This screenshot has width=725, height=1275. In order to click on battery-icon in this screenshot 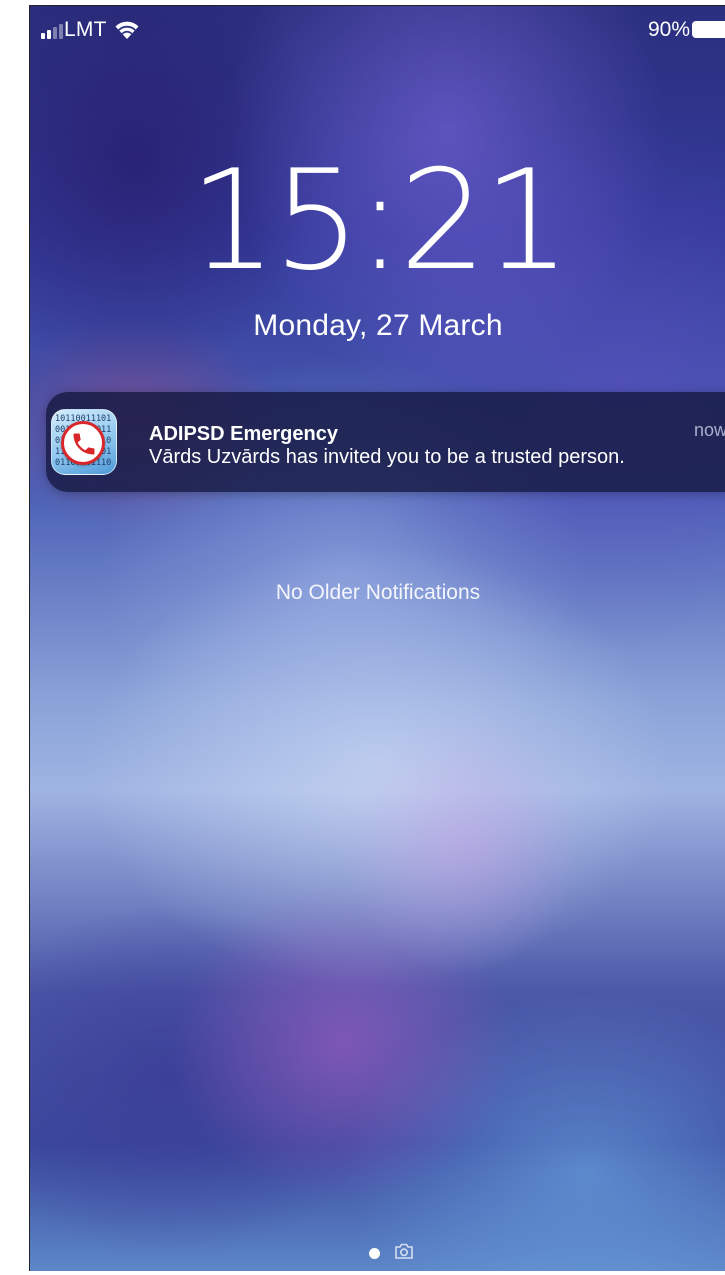, I will do `click(708, 29)`.